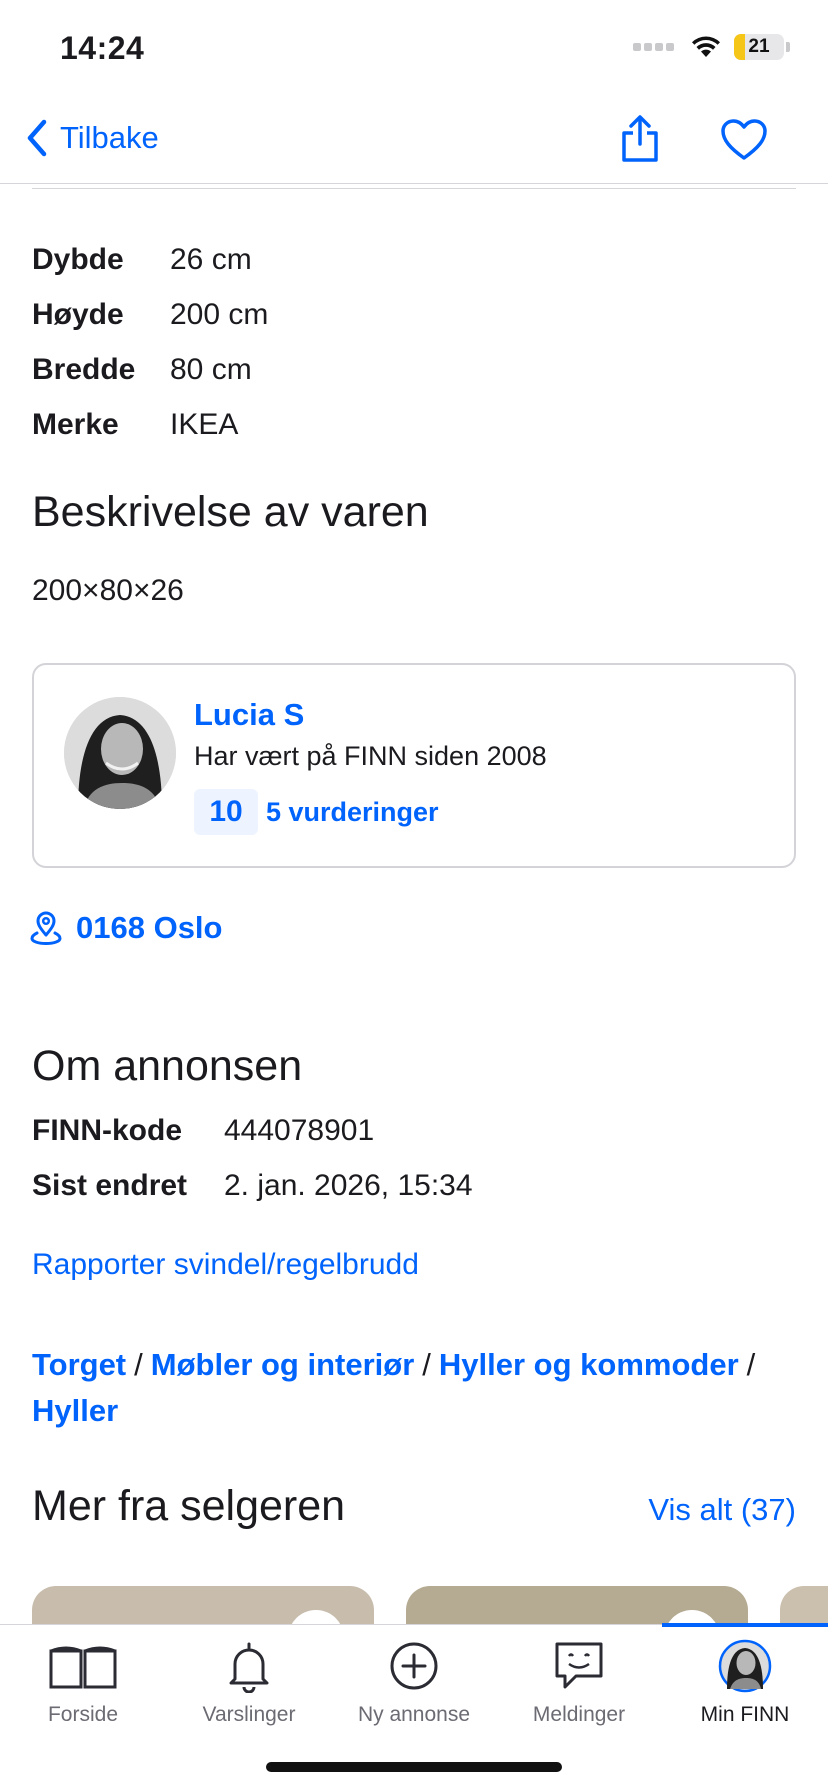  What do you see at coordinates (79, 1364) in the screenshot?
I see `breadcrumb-torget: Torget` at bounding box center [79, 1364].